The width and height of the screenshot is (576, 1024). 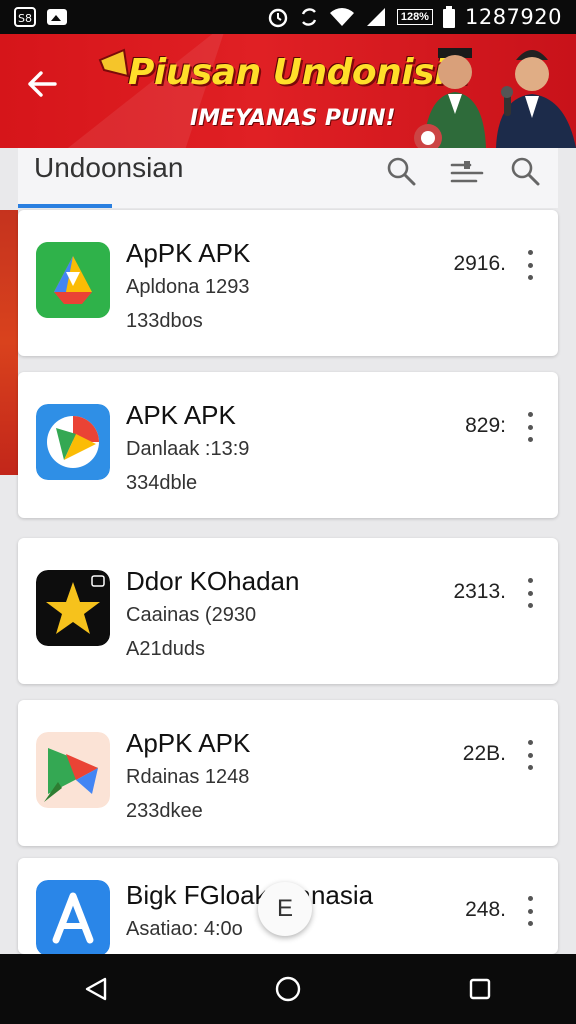 I want to click on banner: Piusan Undonisia IMEYANAS PUIN!, so click(x=288, y=91).